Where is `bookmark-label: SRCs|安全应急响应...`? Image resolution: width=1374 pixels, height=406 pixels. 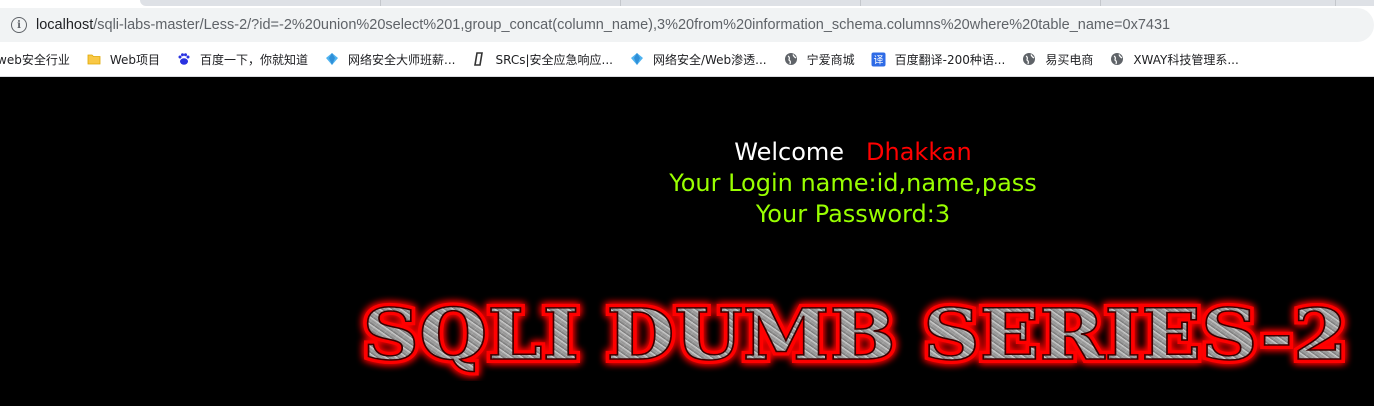 bookmark-label: SRCs|安全应急响应... is located at coordinates (554, 59).